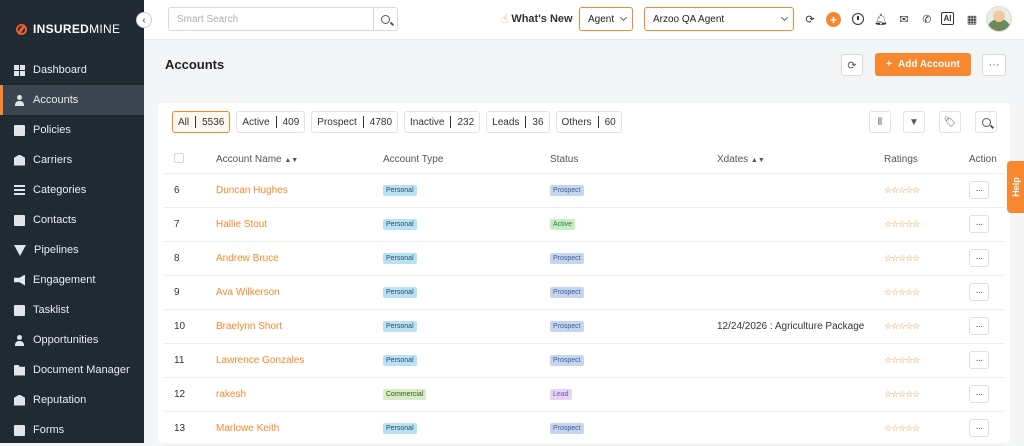 This screenshot has height=446, width=1024. What do you see at coordinates (355, 122) in the screenshot?
I see `filter-prospect: Prospect 4780` at bounding box center [355, 122].